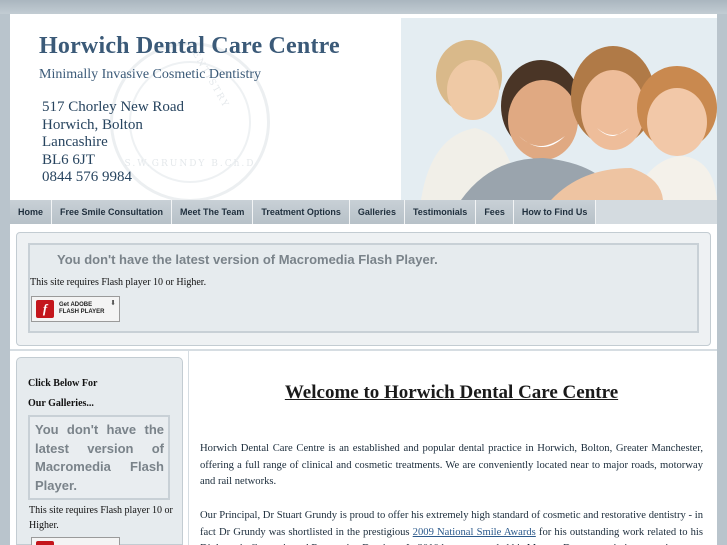 The width and height of the screenshot is (727, 545). I want to click on nav-fees: Fees, so click(495, 212).